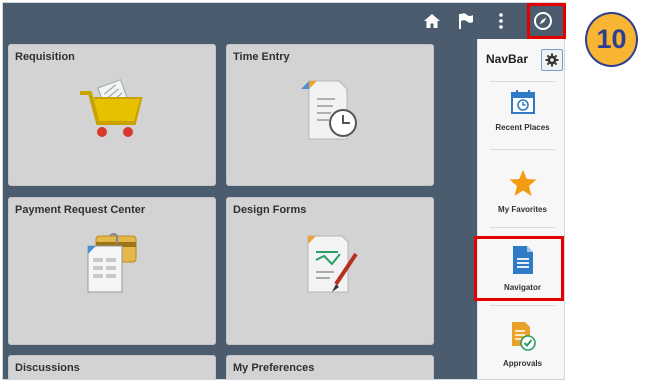  Describe the element at coordinates (261, 57) in the screenshot. I see `tile-title: Time Entry` at that location.